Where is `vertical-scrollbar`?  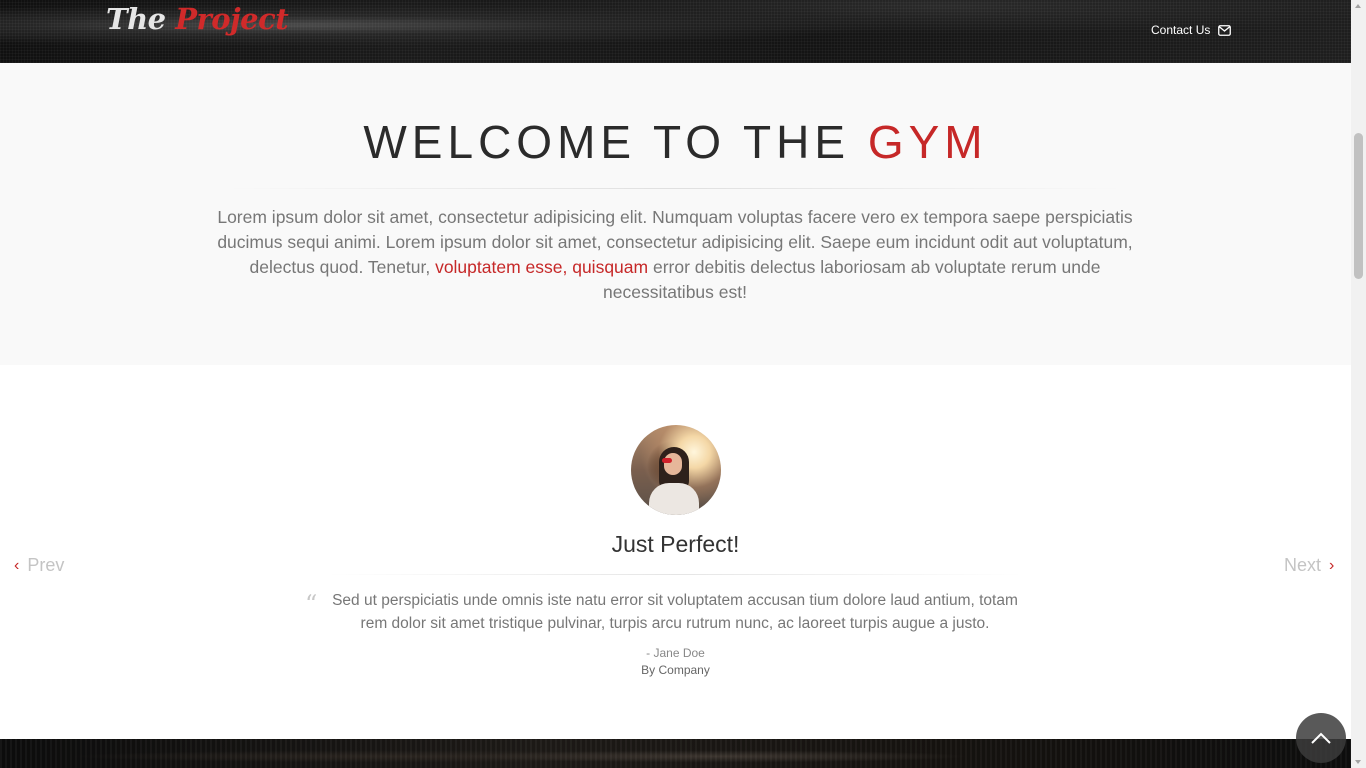 vertical-scrollbar is located at coordinates (1358, 384).